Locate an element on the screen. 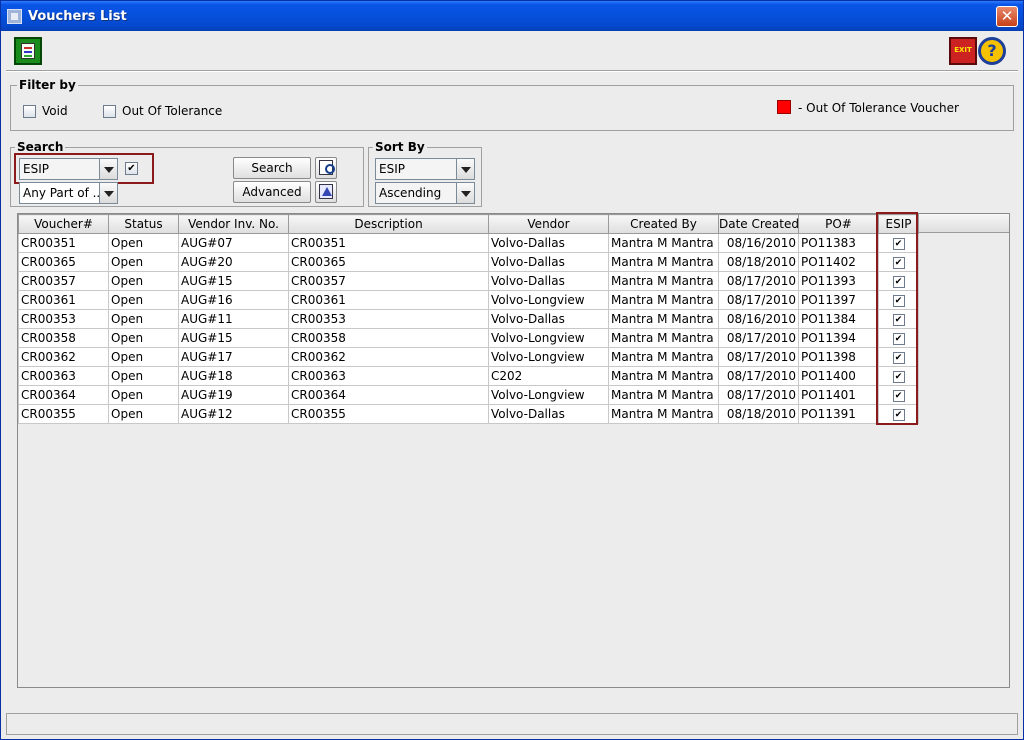  advanced-search-icon-button is located at coordinates (326, 192).